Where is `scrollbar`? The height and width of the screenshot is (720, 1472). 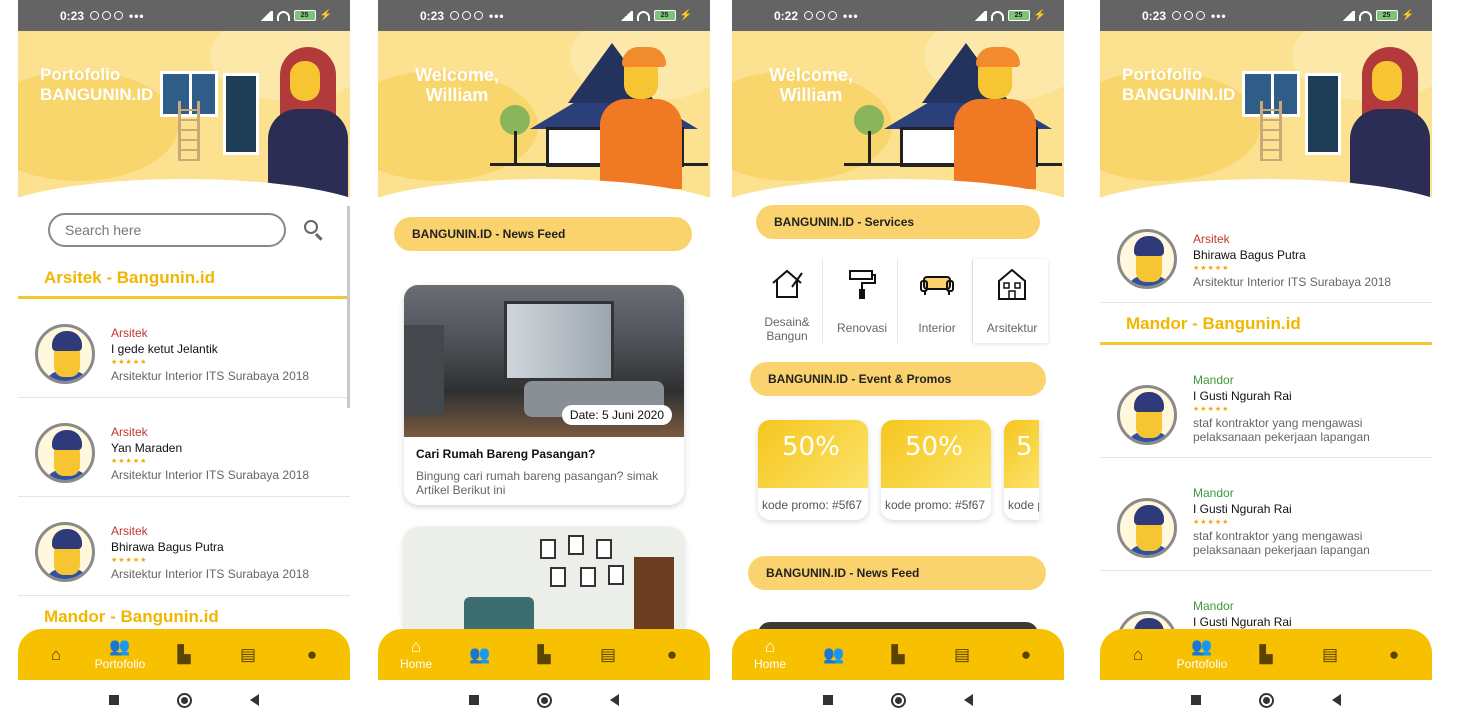 scrollbar is located at coordinates (348, 307).